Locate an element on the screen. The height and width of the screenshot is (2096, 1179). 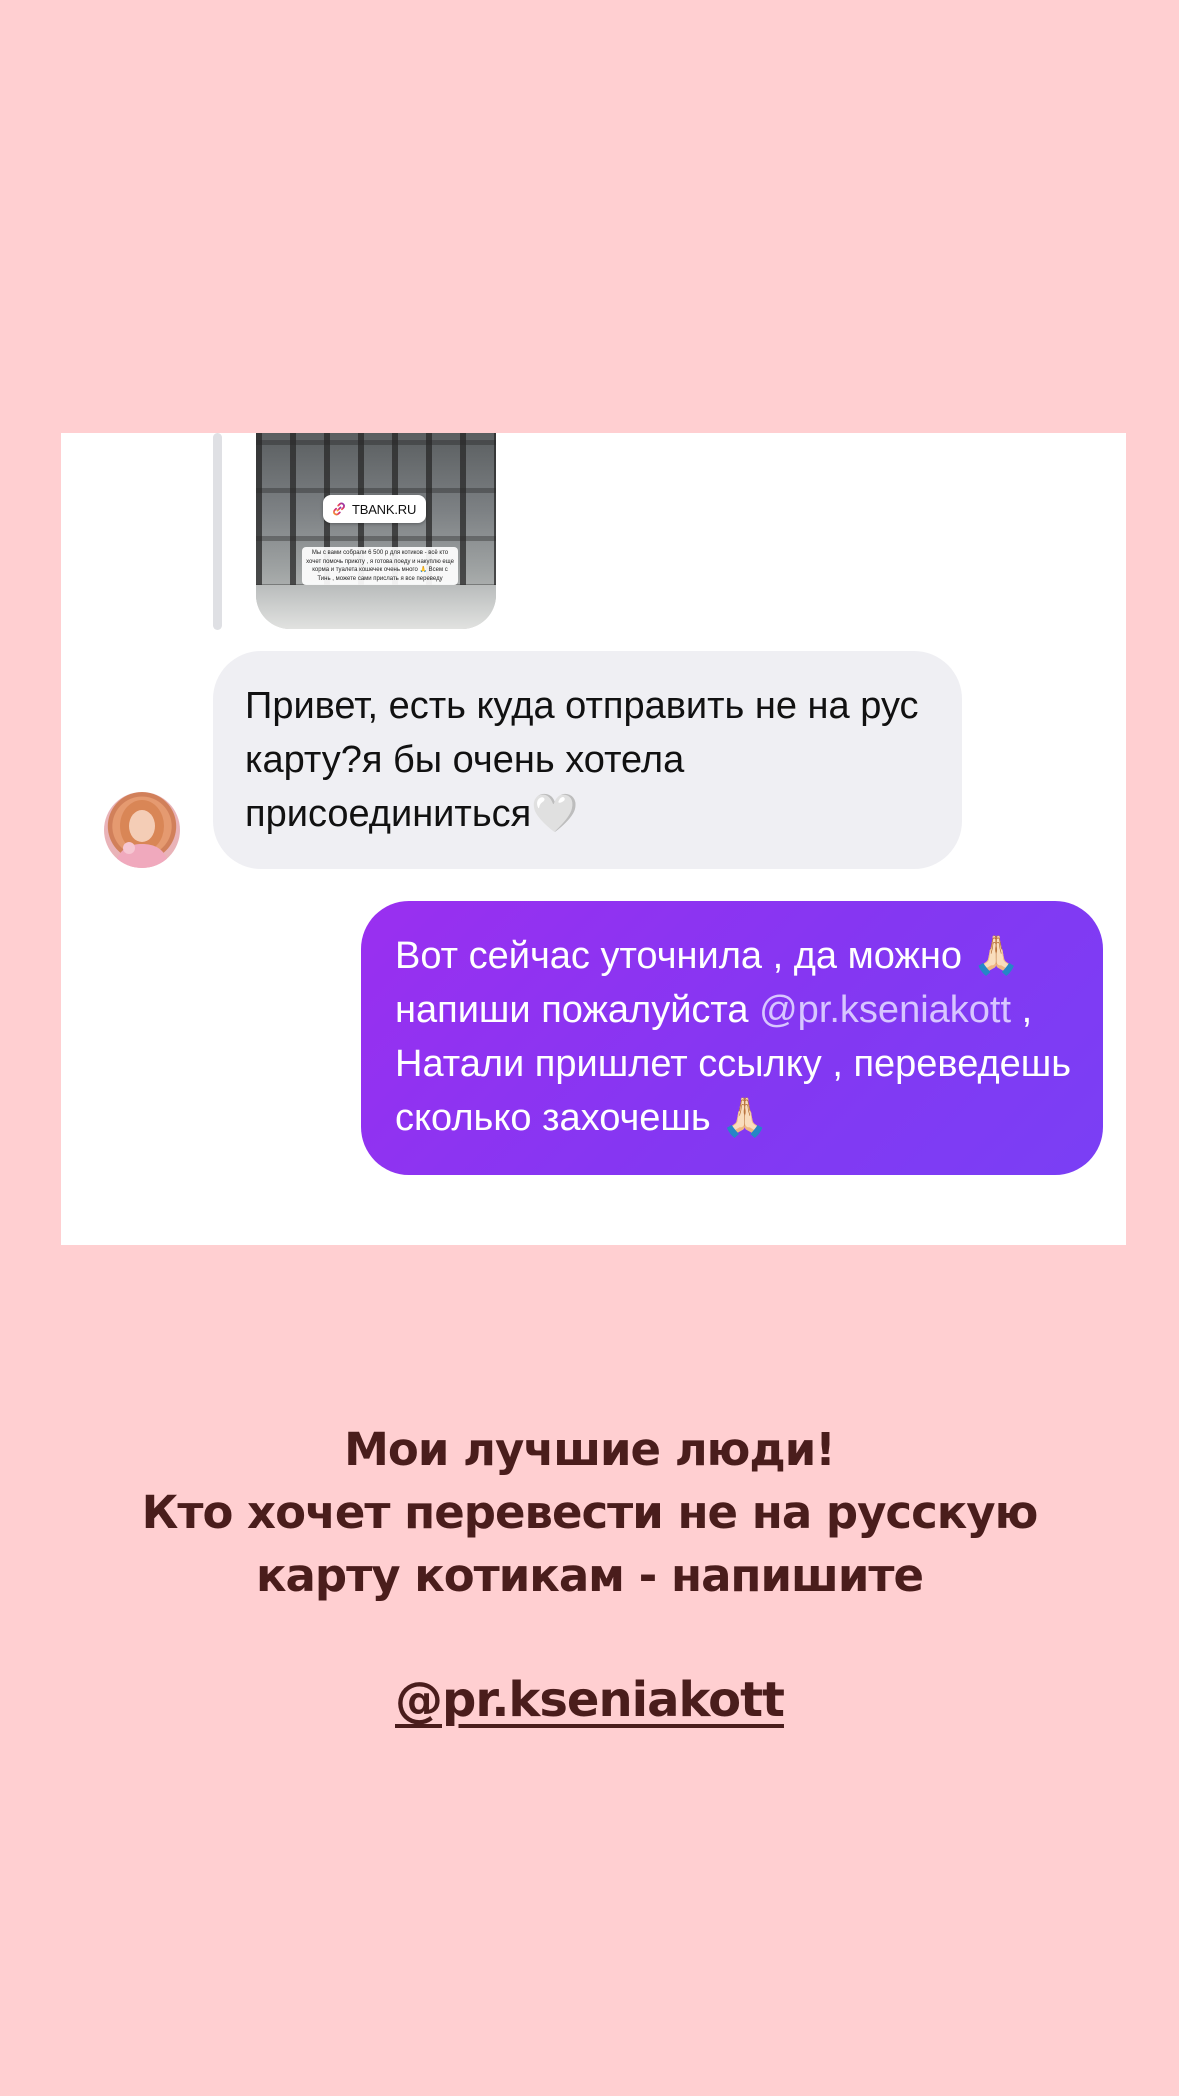
photo-floor is located at coordinates (376, 607).